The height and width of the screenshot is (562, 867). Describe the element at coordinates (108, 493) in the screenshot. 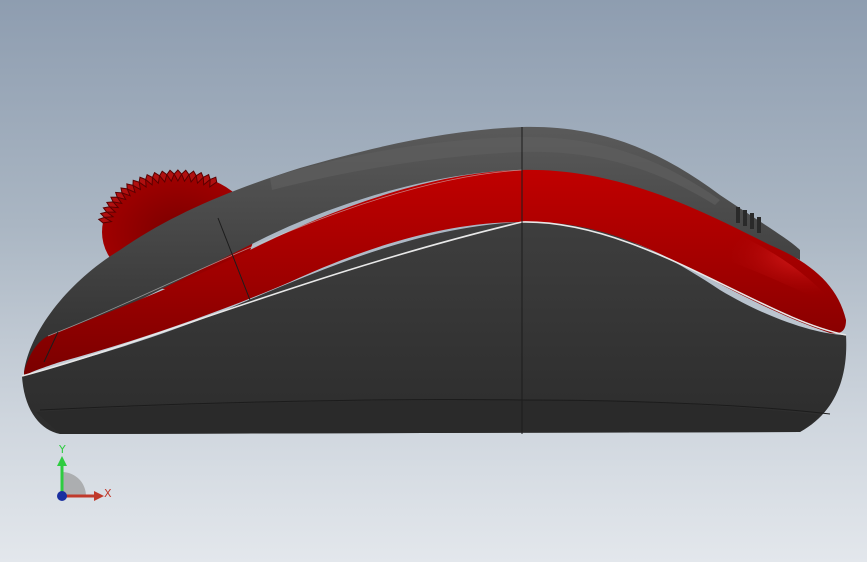

I see `axis-x-label: X` at that location.